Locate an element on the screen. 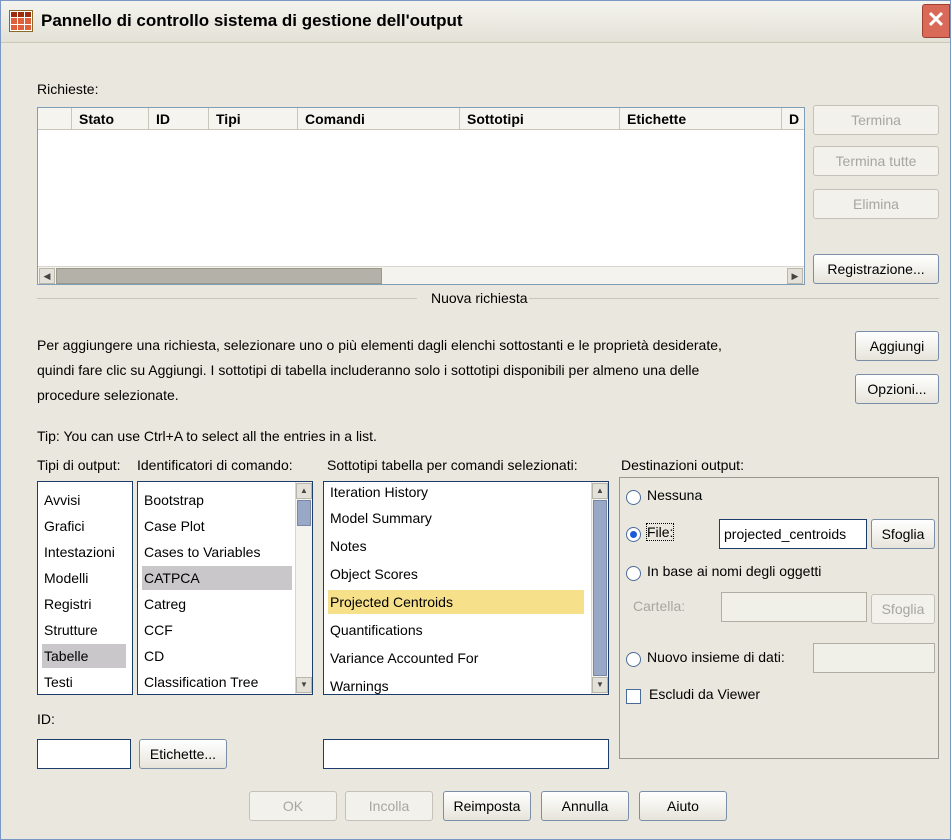  radio-file-label: File: is located at coordinates (660, 532).